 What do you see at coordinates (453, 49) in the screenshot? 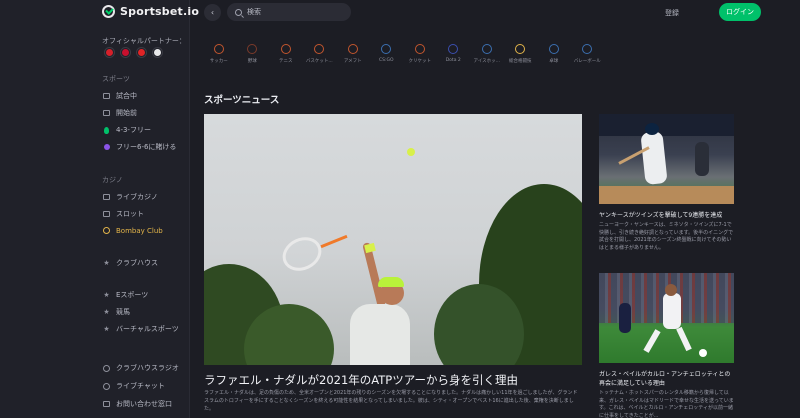
I see `dota2-icon` at bounding box center [453, 49].